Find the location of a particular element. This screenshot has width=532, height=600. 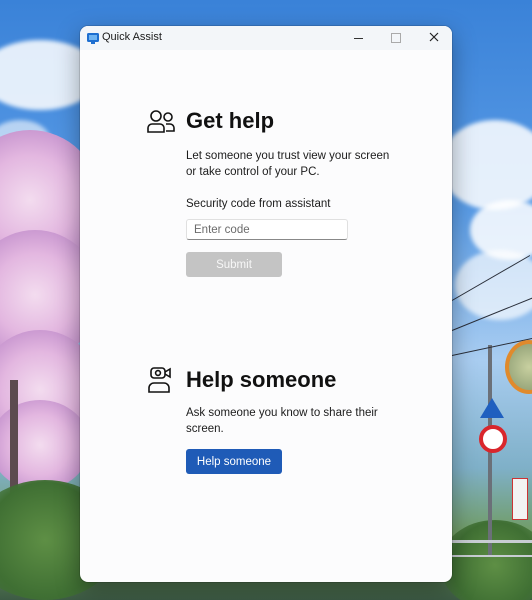

security-code-label: Security code from assistant is located at coordinates (258, 204).